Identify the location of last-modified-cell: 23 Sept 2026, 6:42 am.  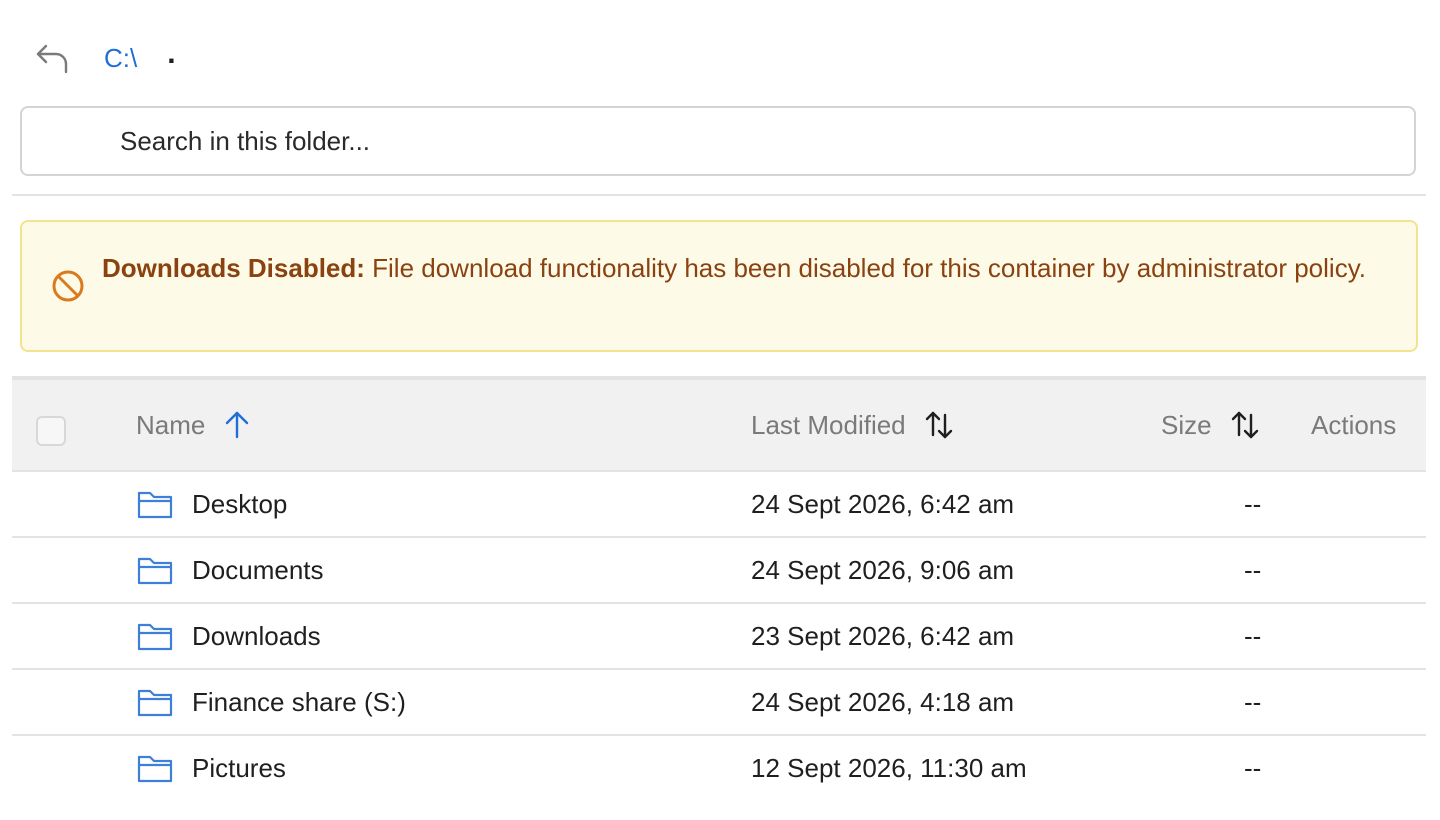
(883, 635).